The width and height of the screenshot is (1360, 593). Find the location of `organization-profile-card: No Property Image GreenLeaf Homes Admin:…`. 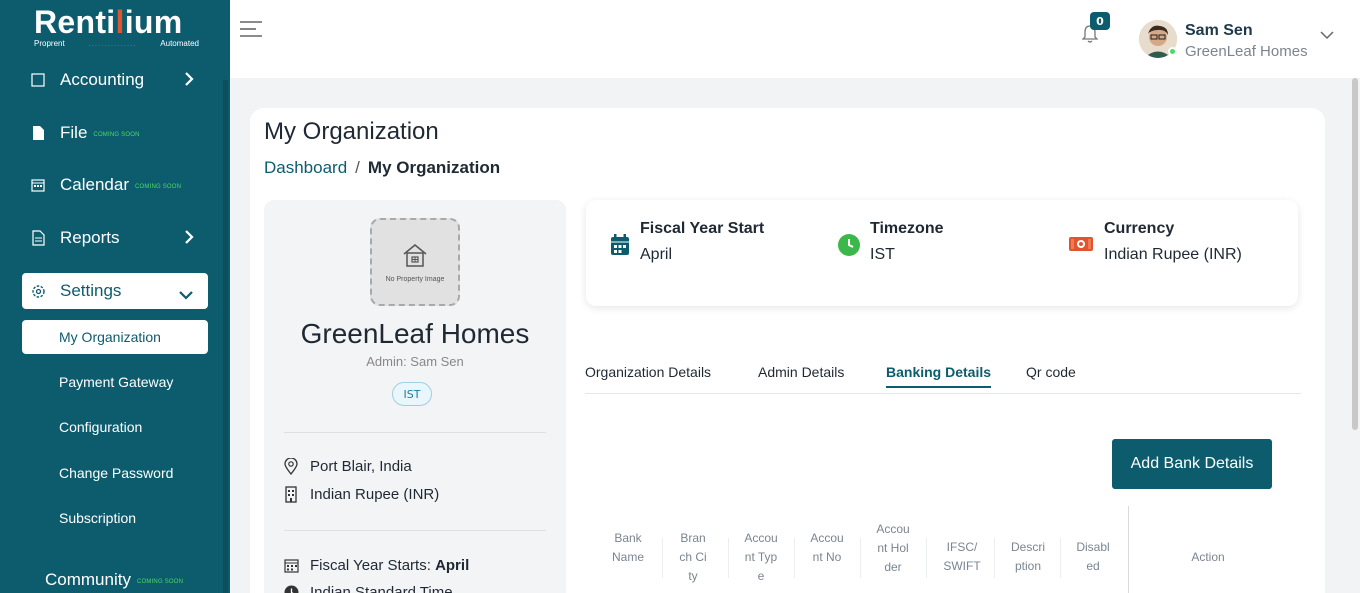

organization-profile-card: No Property Image GreenLeaf Homes Admin:… is located at coordinates (415, 396).